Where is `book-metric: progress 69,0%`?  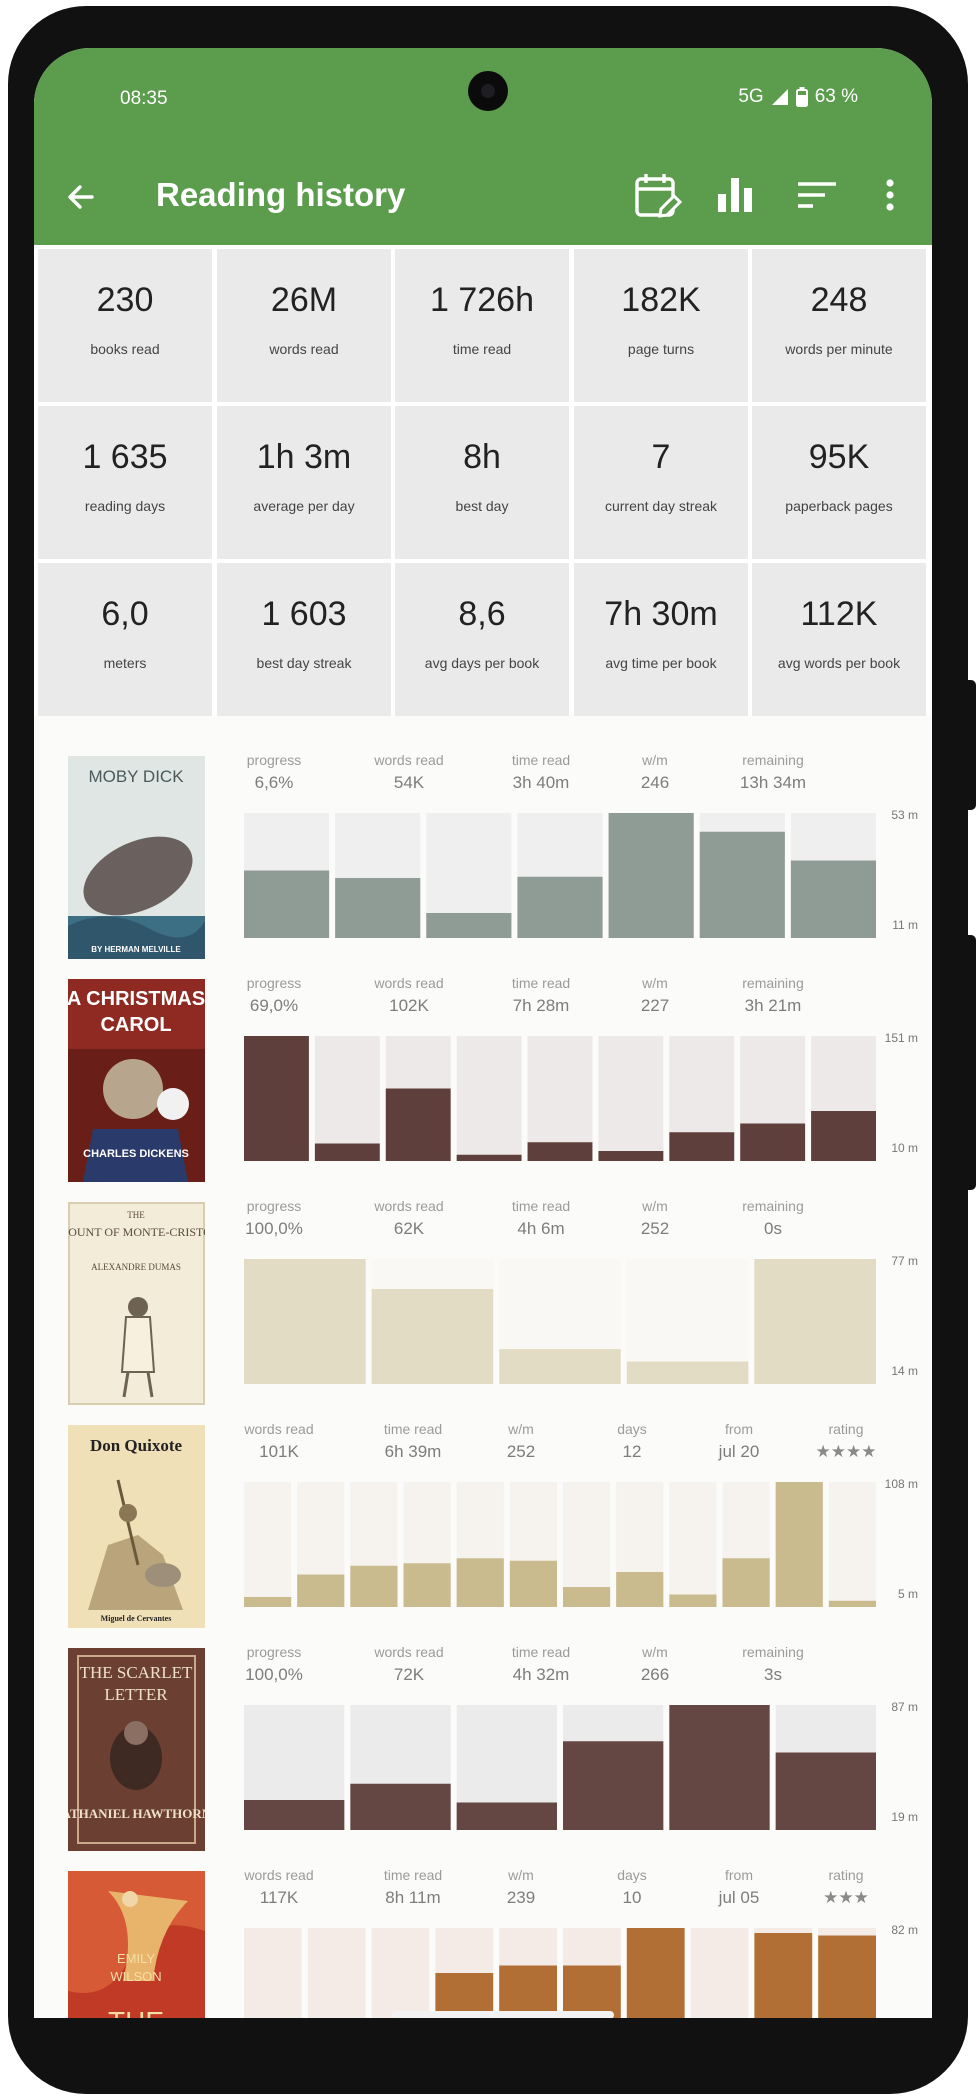 book-metric: progress 69,0% is located at coordinates (274, 995).